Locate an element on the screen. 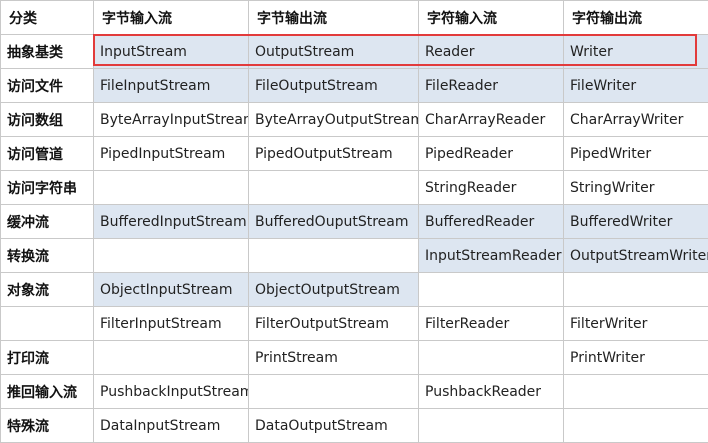 The image size is (708, 443). table-cell-byte-out: DataOutputStream is located at coordinates (334, 426).